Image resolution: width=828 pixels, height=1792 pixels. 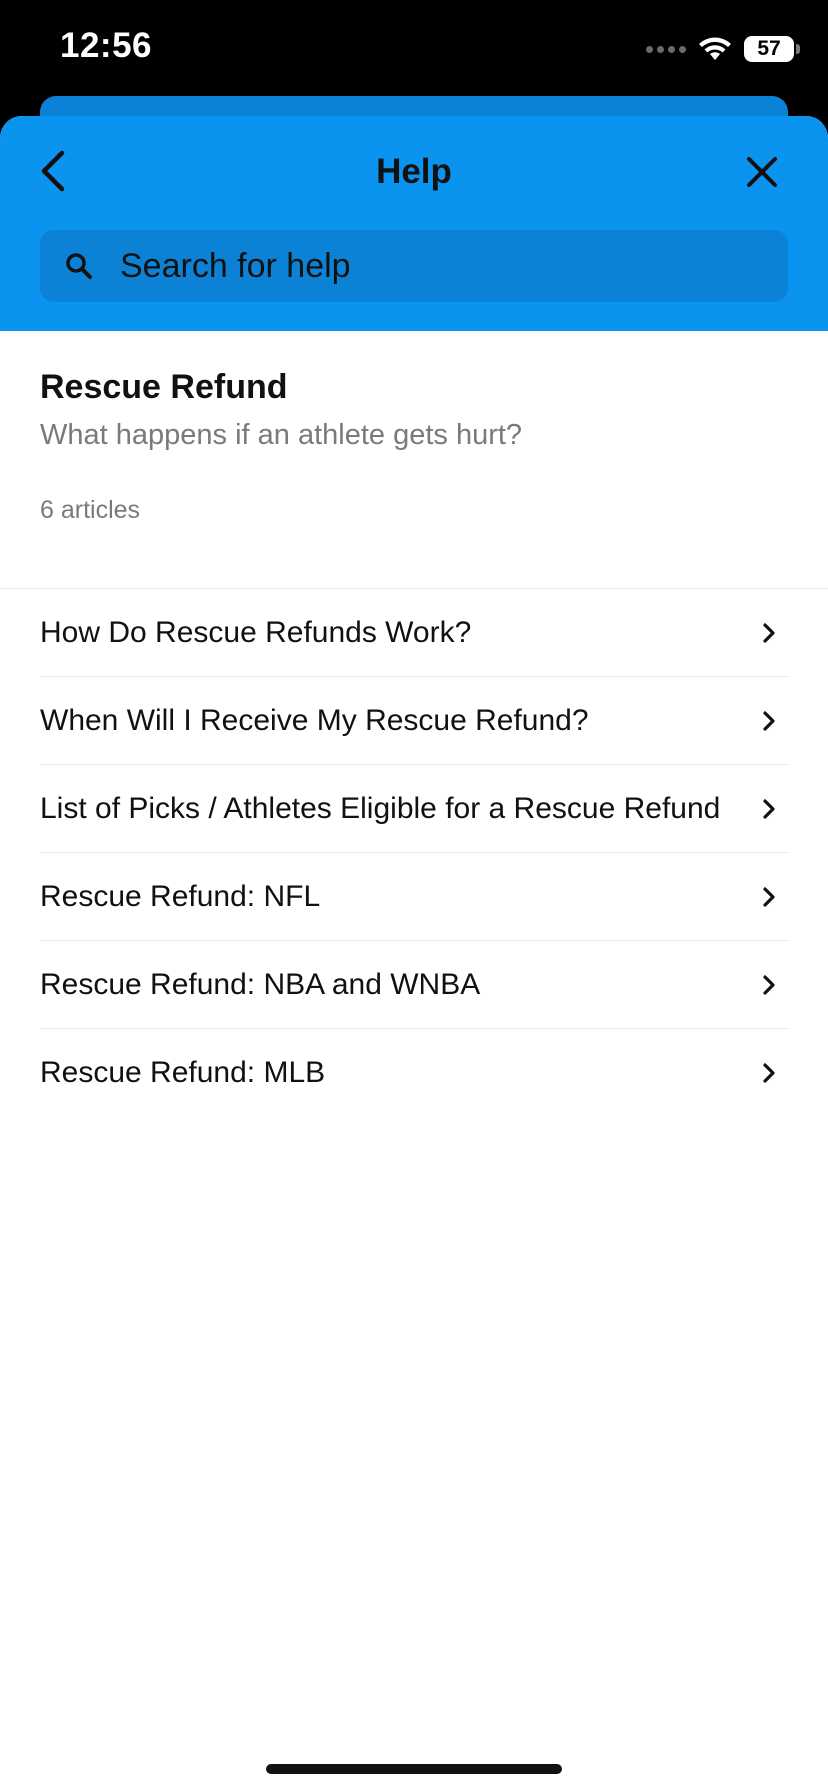 I want to click on search-bar, so click(x=414, y=266).